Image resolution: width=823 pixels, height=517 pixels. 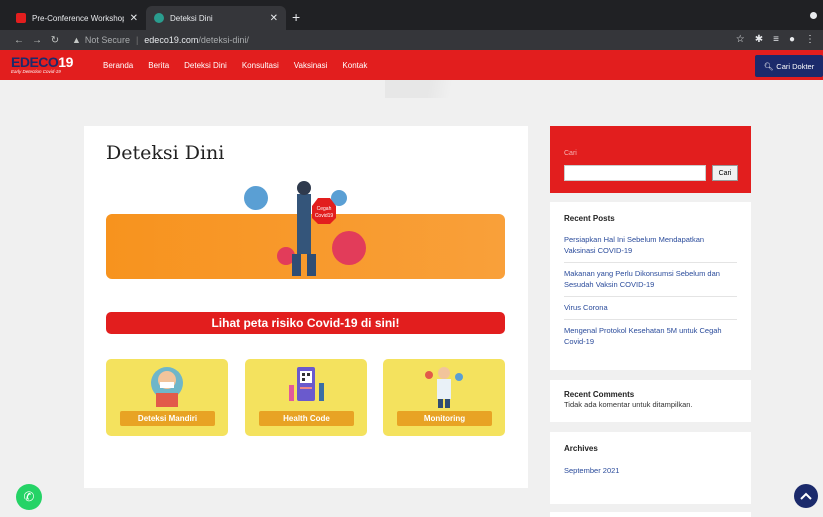 What do you see at coordinates (21, 18) in the screenshot?
I see `youtube-favicon-icon` at bounding box center [21, 18].